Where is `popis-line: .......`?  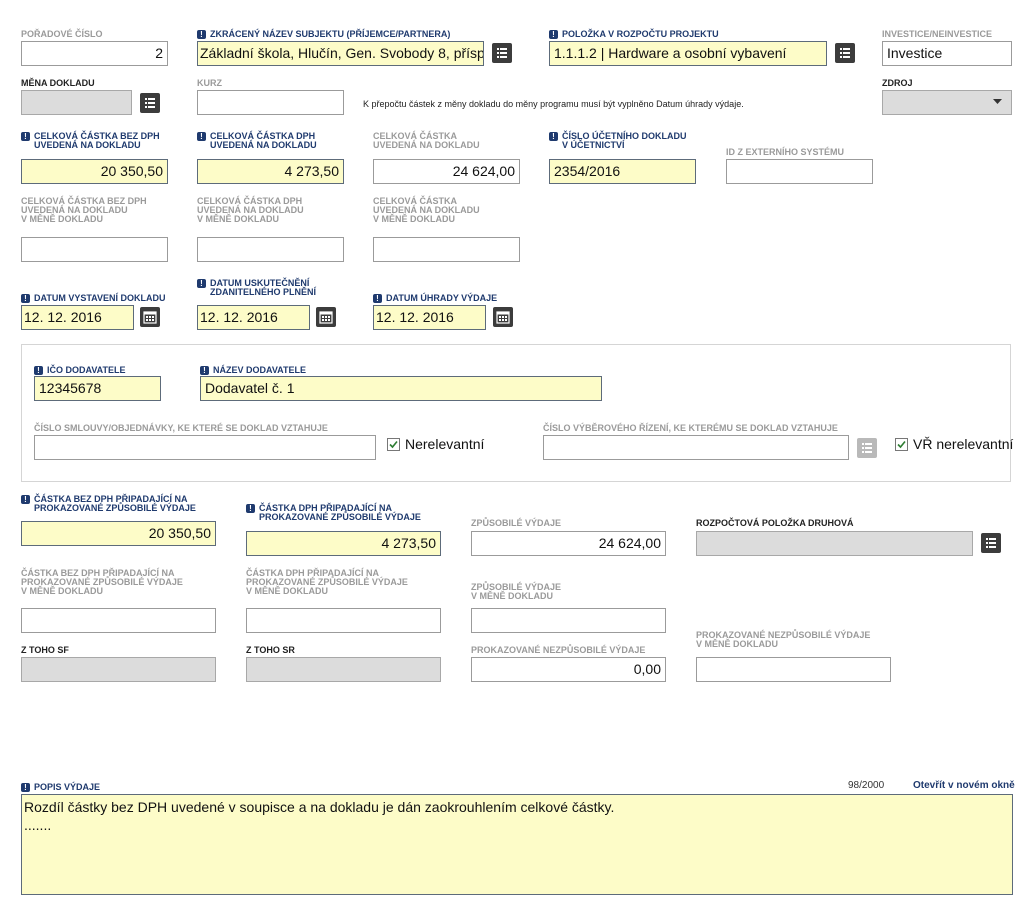 popis-line: ....... is located at coordinates (38, 825).